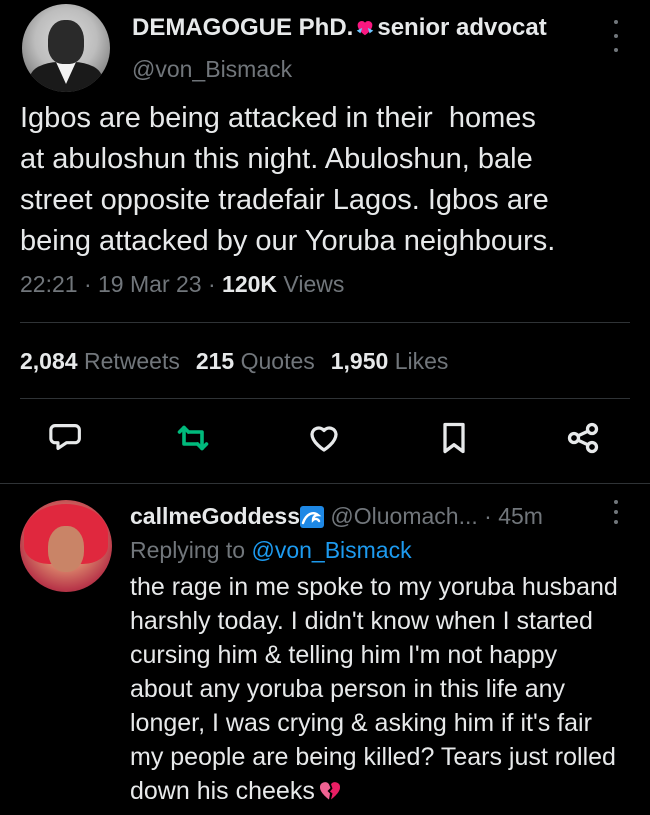 The height and width of the screenshot is (815, 650). I want to click on views-count: 120K, so click(250, 284).